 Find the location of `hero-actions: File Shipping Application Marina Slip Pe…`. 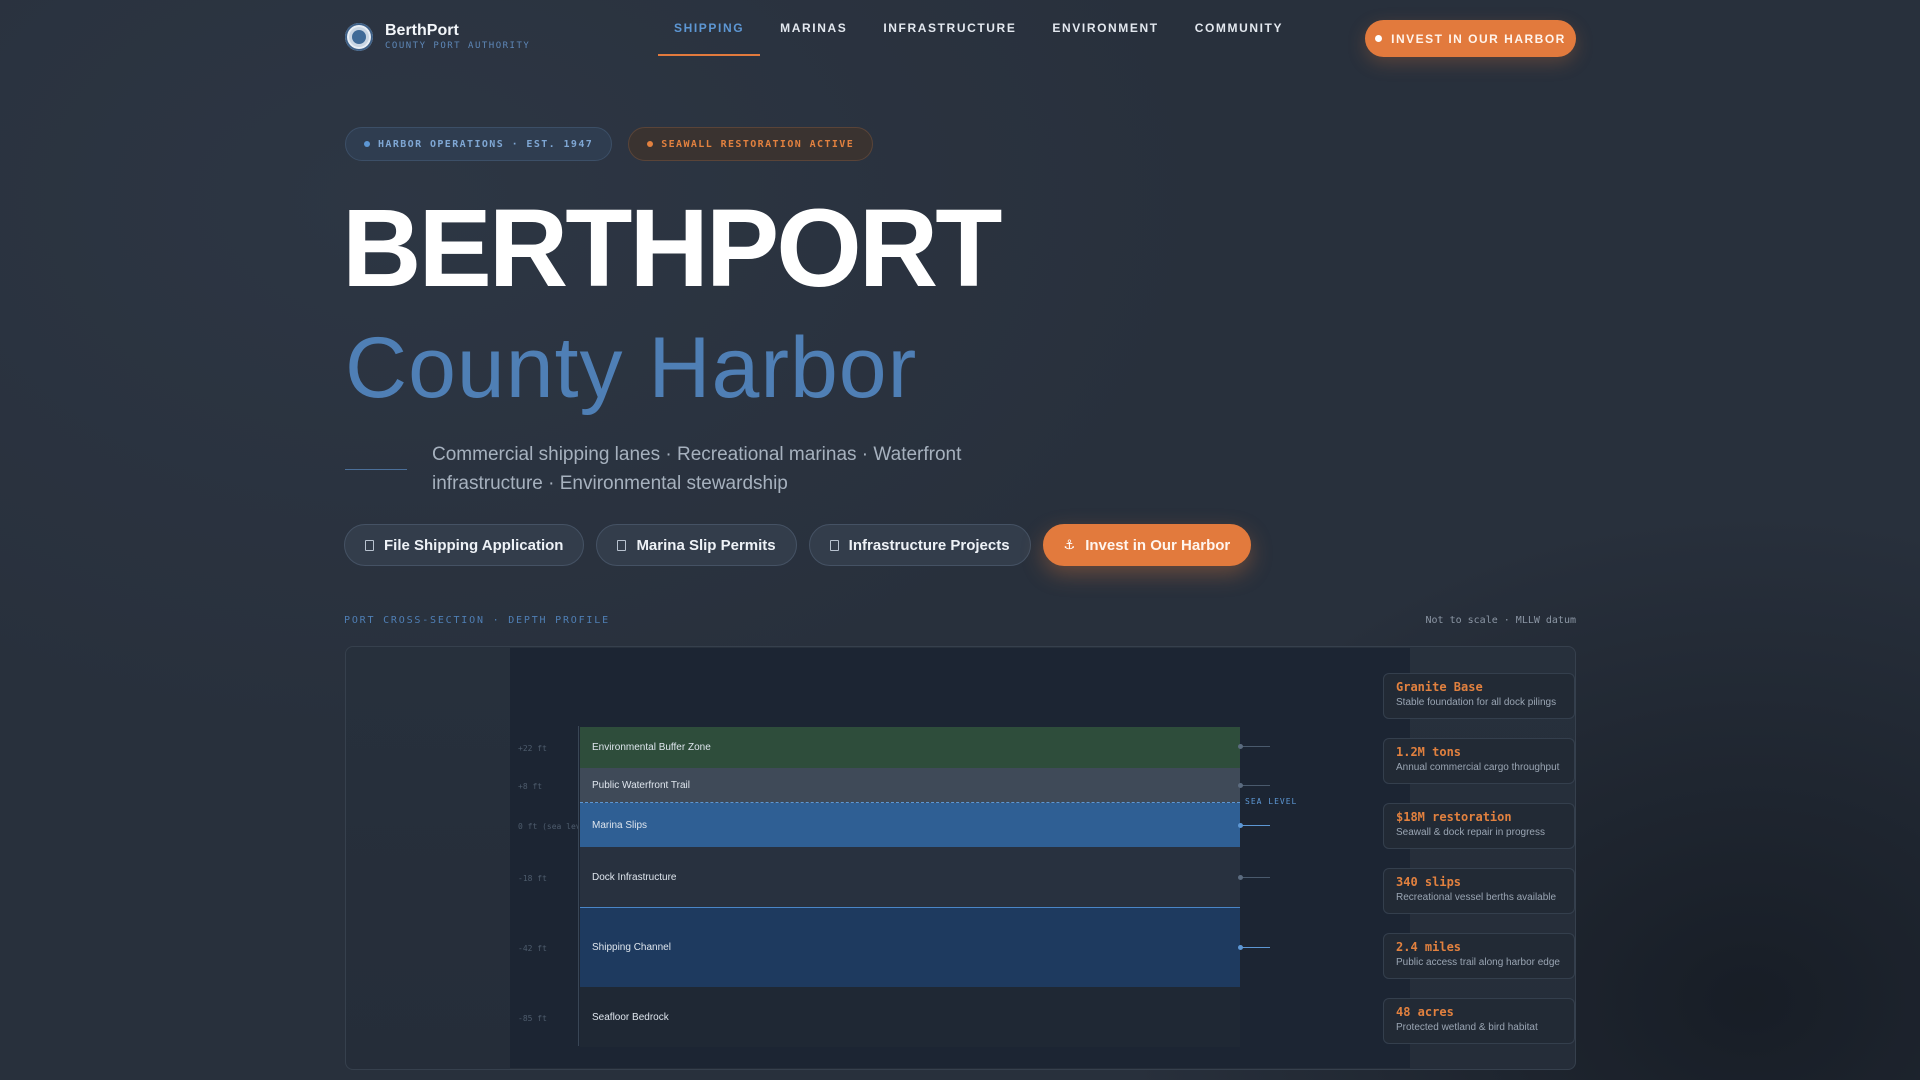

hero-actions: File Shipping Application Marina Slip Pe… is located at coordinates (798, 545).